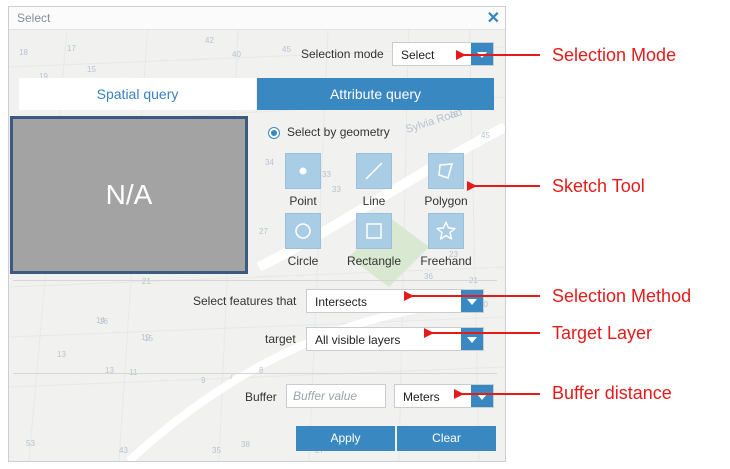 The width and height of the screenshot is (730, 469). Describe the element at coordinates (622, 296) in the screenshot. I see `annotation-selection-method: Selection Method` at that location.